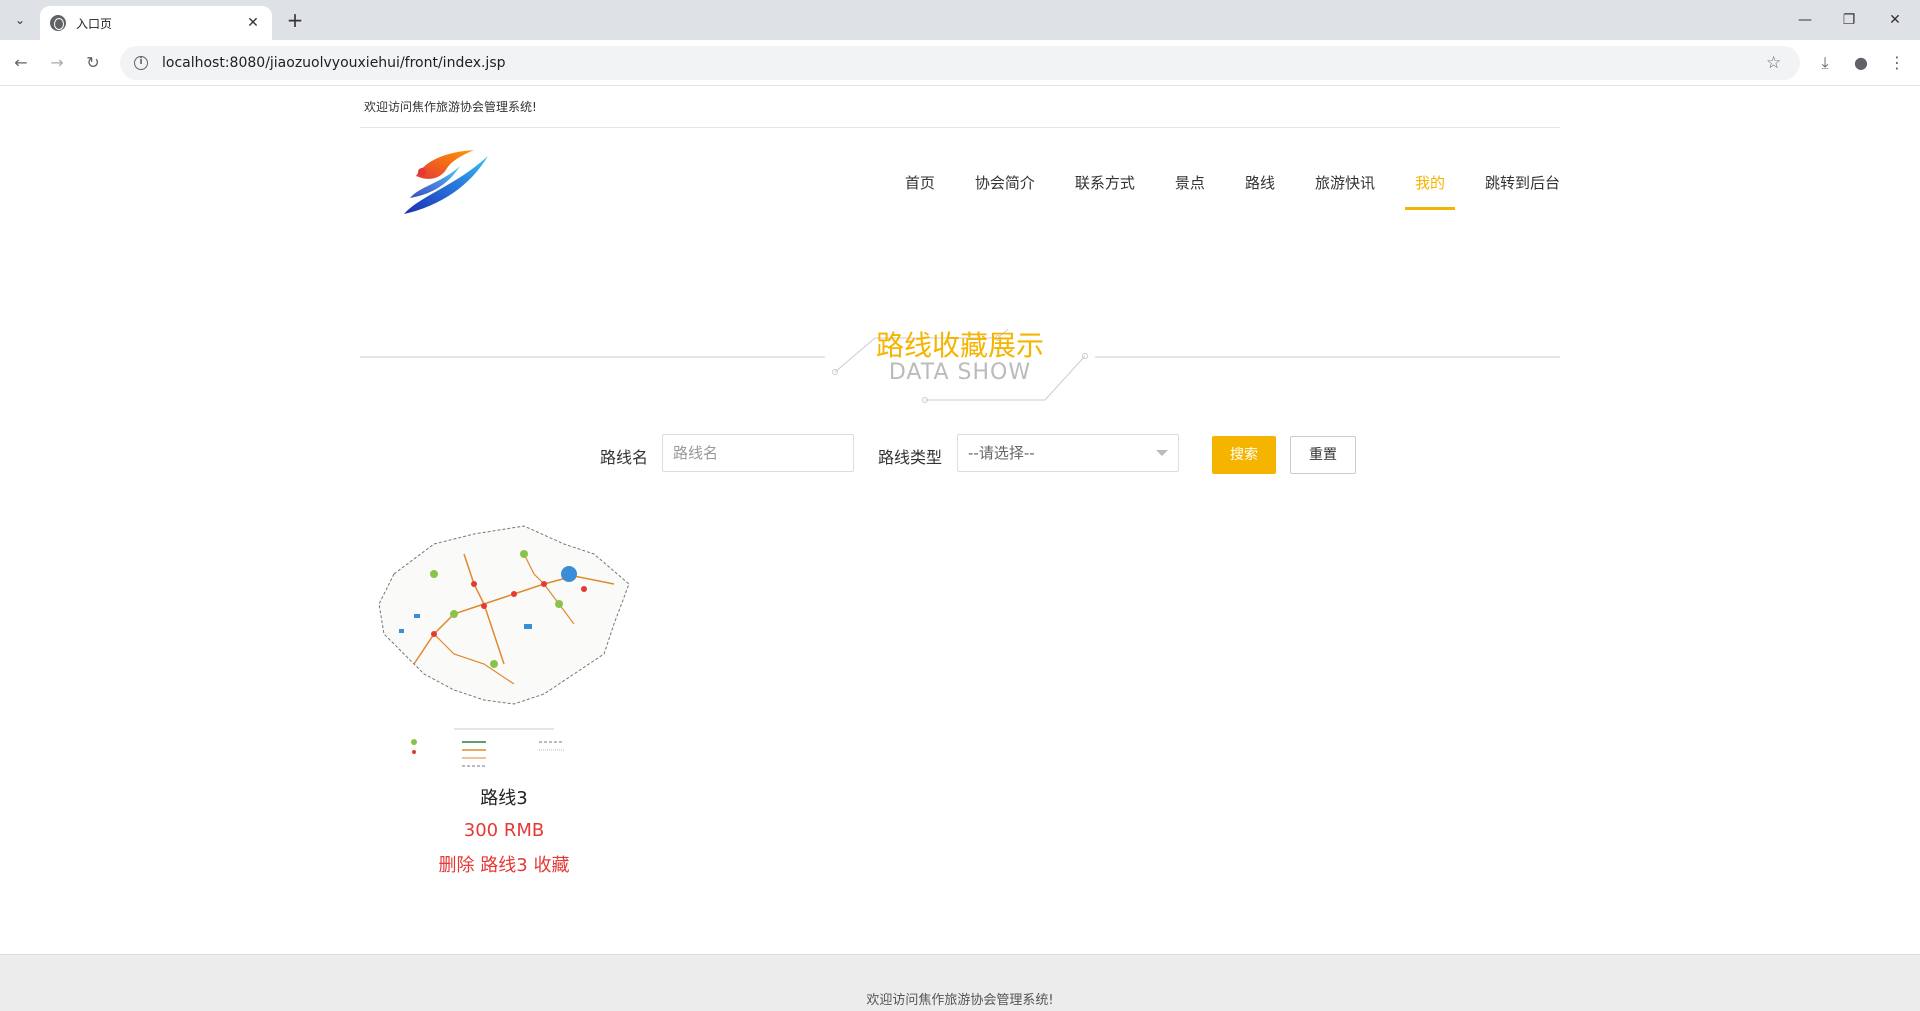 The height and width of the screenshot is (1011, 1920). I want to click on bookmark-star-icon: ☆, so click(1776, 63).